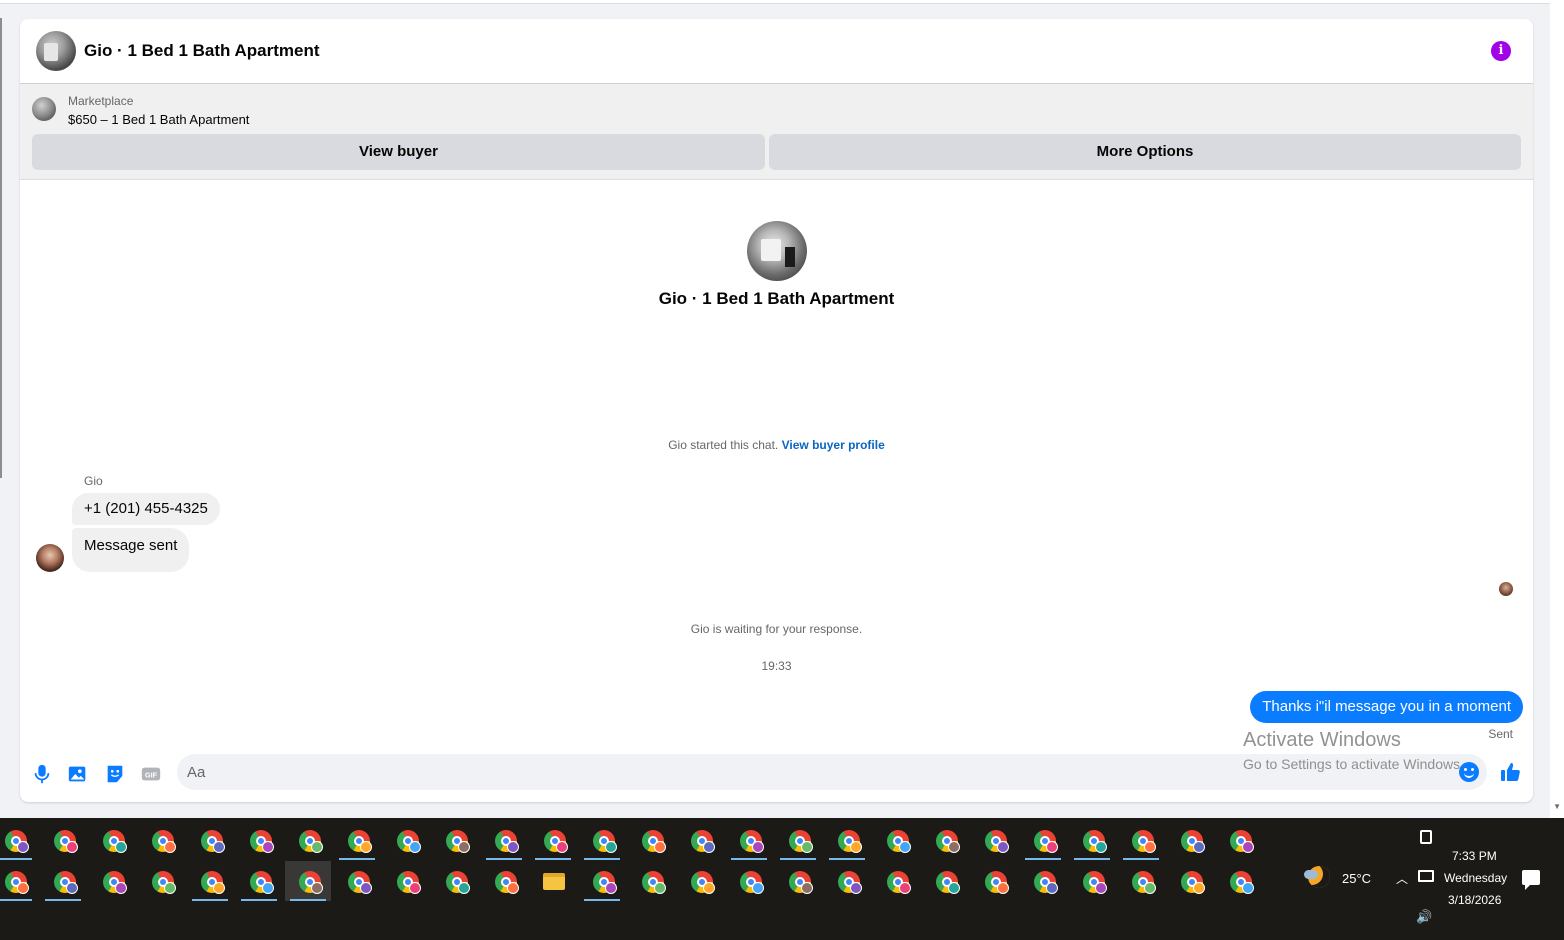 This screenshot has width=1564, height=940. I want to click on incoming-message: +1 (201) 455-4325, so click(146, 509).